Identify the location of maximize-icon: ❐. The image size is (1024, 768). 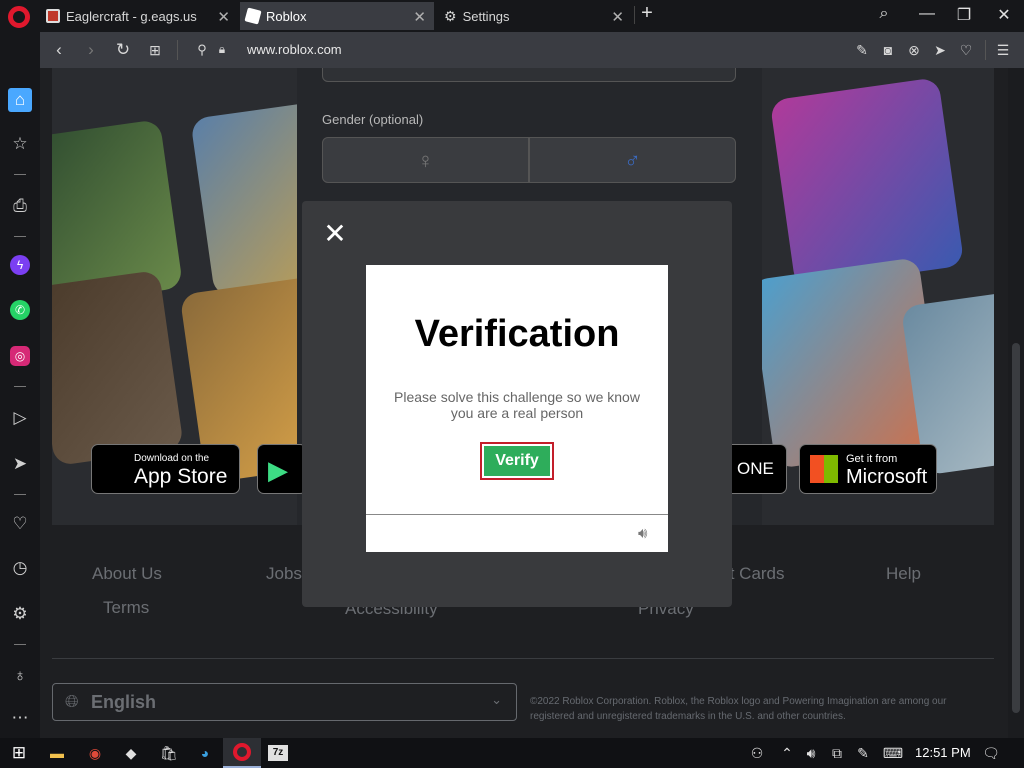
(964, 15).